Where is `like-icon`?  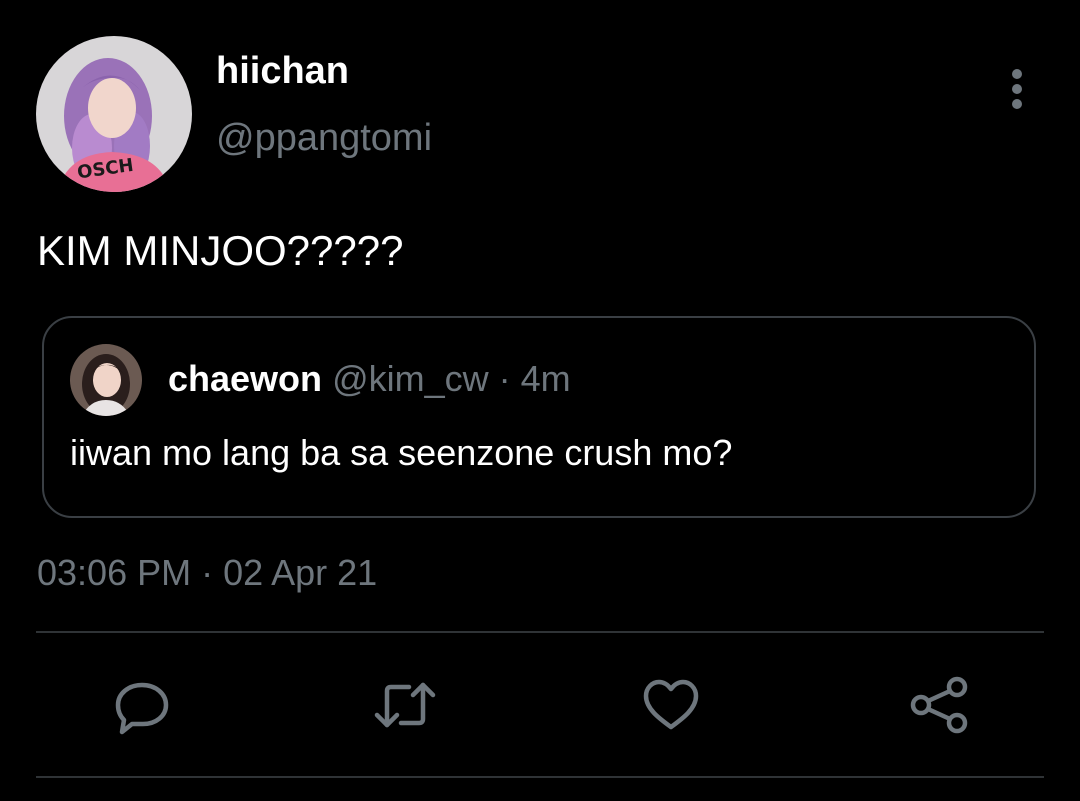 like-icon is located at coordinates (671, 704).